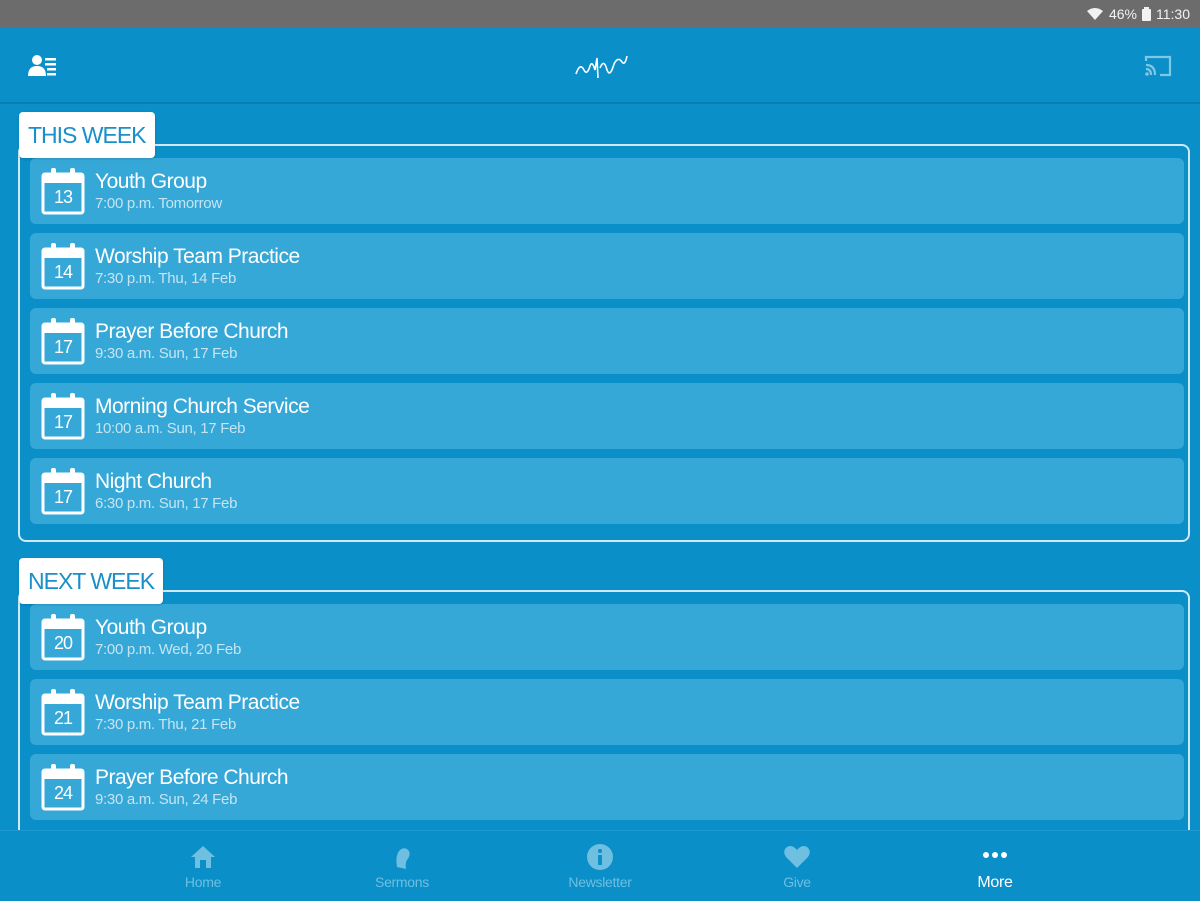  What do you see at coordinates (600, 882) in the screenshot?
I see `nav-label: Newsletter` at bounding box center [600, 882].